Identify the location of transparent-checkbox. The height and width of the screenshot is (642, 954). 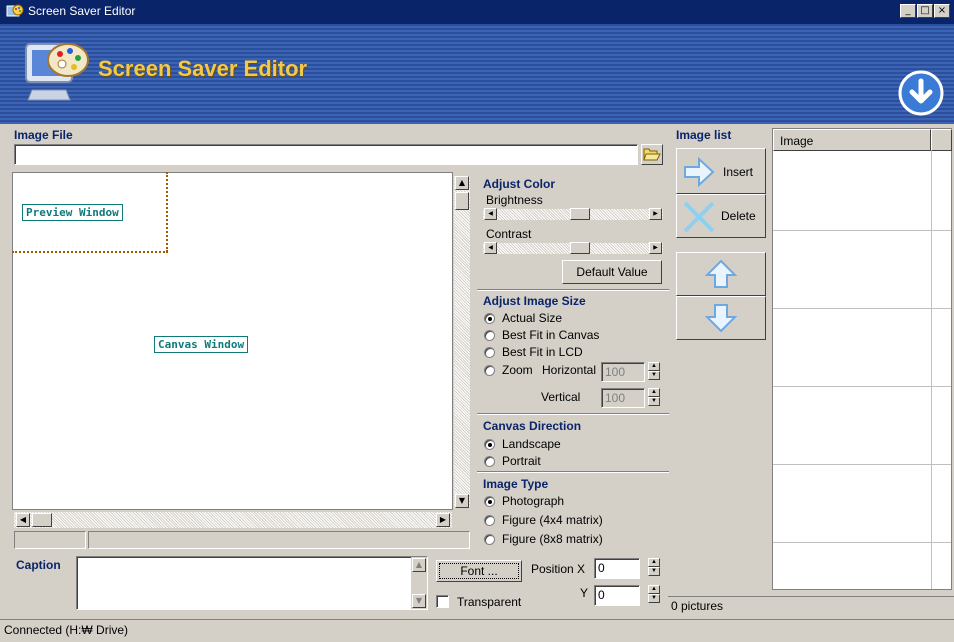
(442, 601).